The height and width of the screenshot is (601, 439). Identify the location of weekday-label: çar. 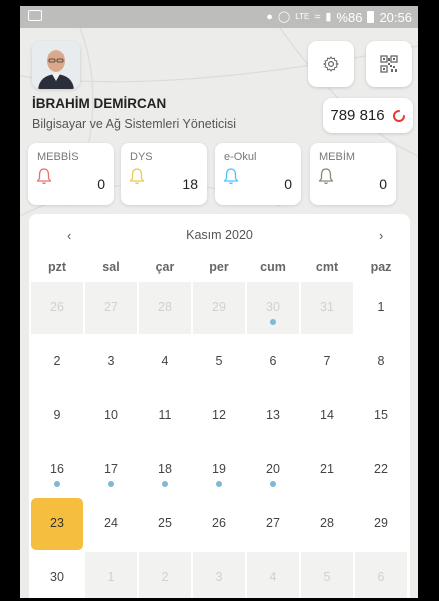
(165, 267).